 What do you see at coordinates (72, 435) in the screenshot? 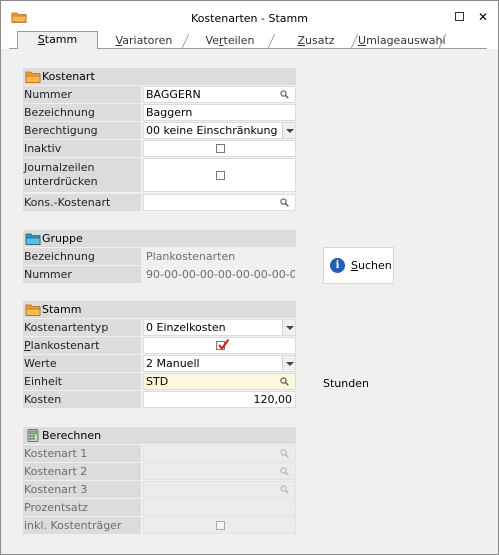
I see `section-title: Berechnen` at bounding box center [72, 435].